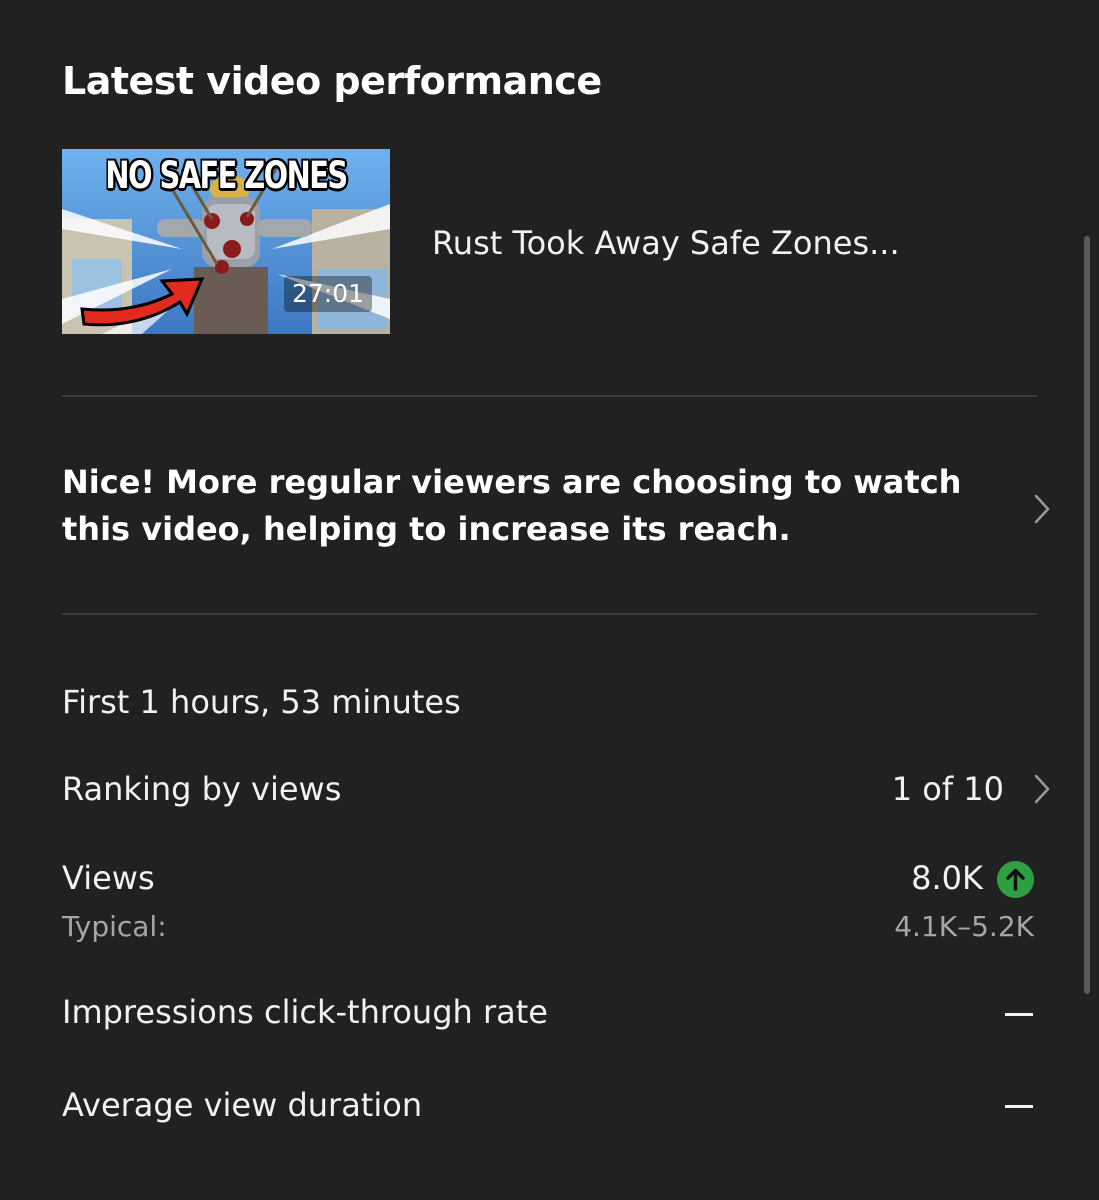  I want to click on card-title: Latest video performance, so click(332, 81).